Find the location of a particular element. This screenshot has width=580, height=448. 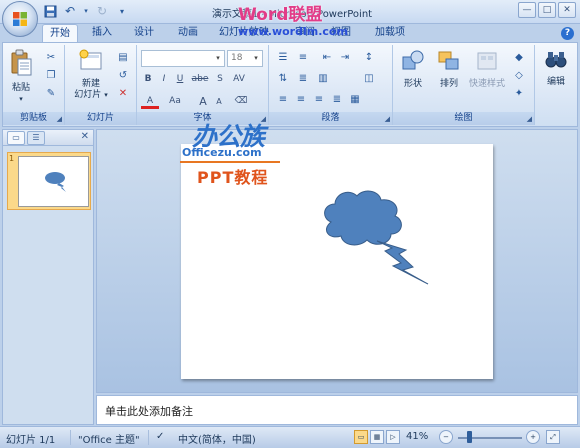

group-label-paragraph: 段落 is located at coordinates (330, 118).